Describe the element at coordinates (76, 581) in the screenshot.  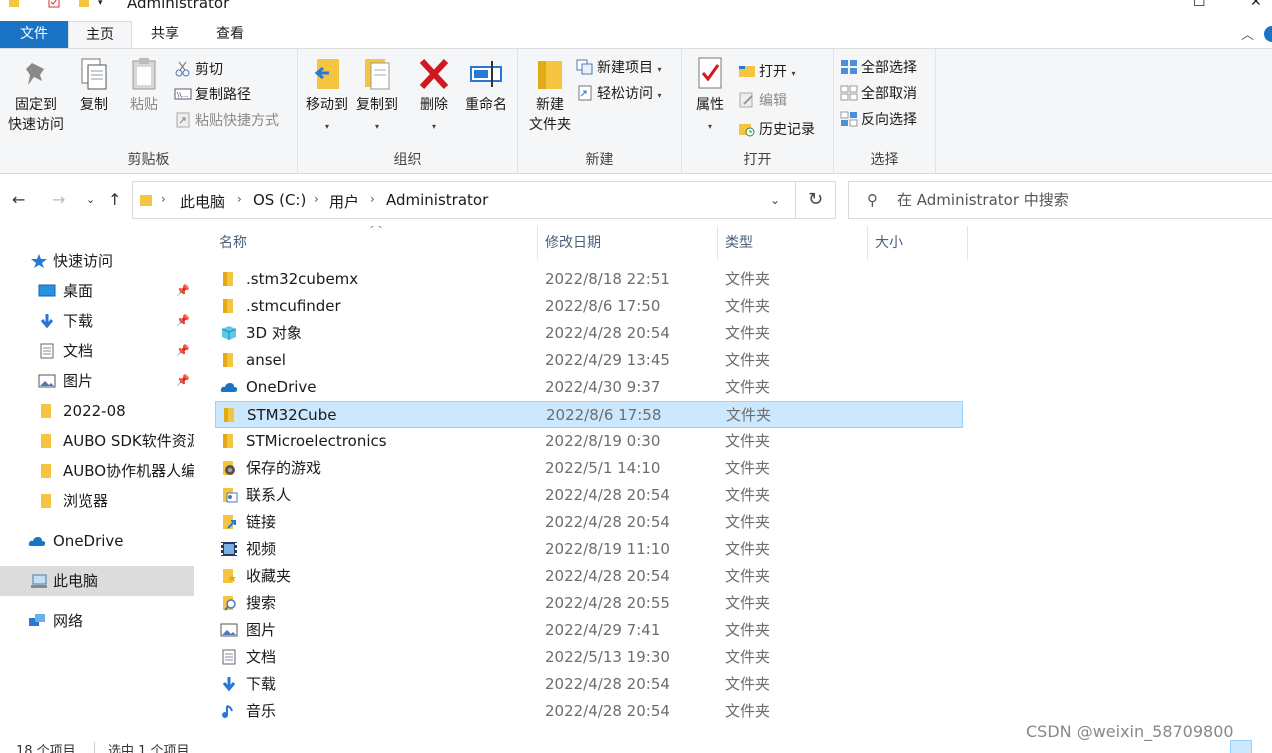
I see `nav-item-label: 此电脑` at that location.